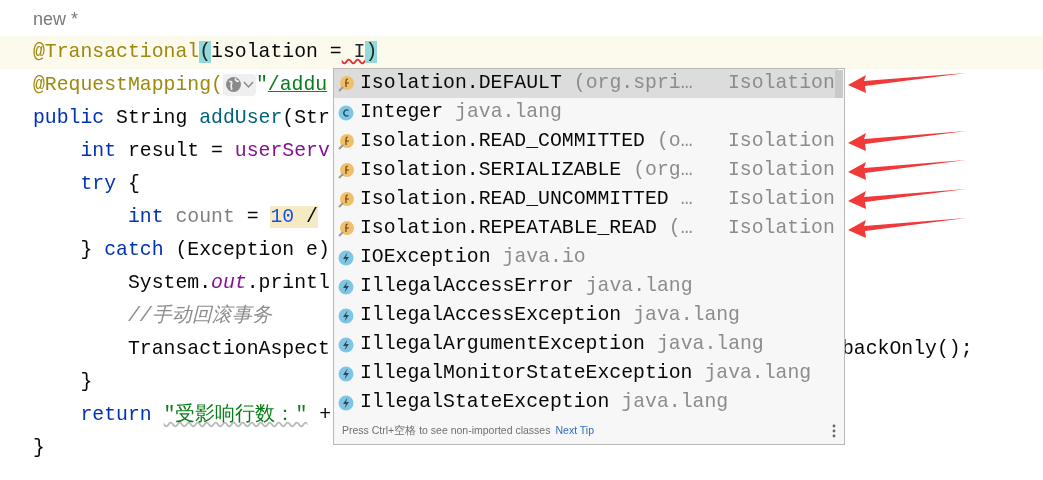 Image resolution: width=1043 pixels, height=480 pixels. Describe the element at coordinates (116, 415) in the screenshot. I see `keyword: return` at that location.